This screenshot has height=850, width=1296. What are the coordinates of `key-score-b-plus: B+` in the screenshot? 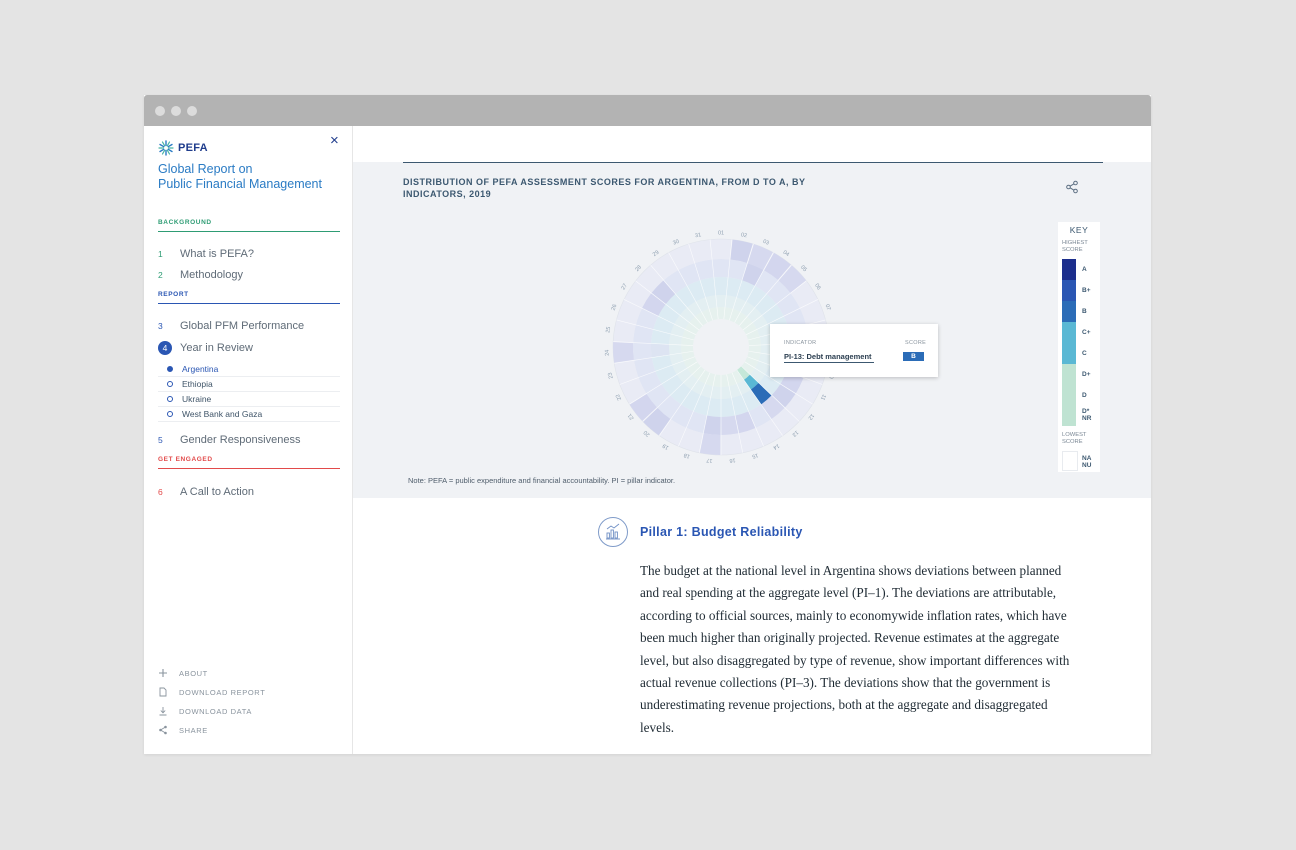 It's located at (1086, 290).